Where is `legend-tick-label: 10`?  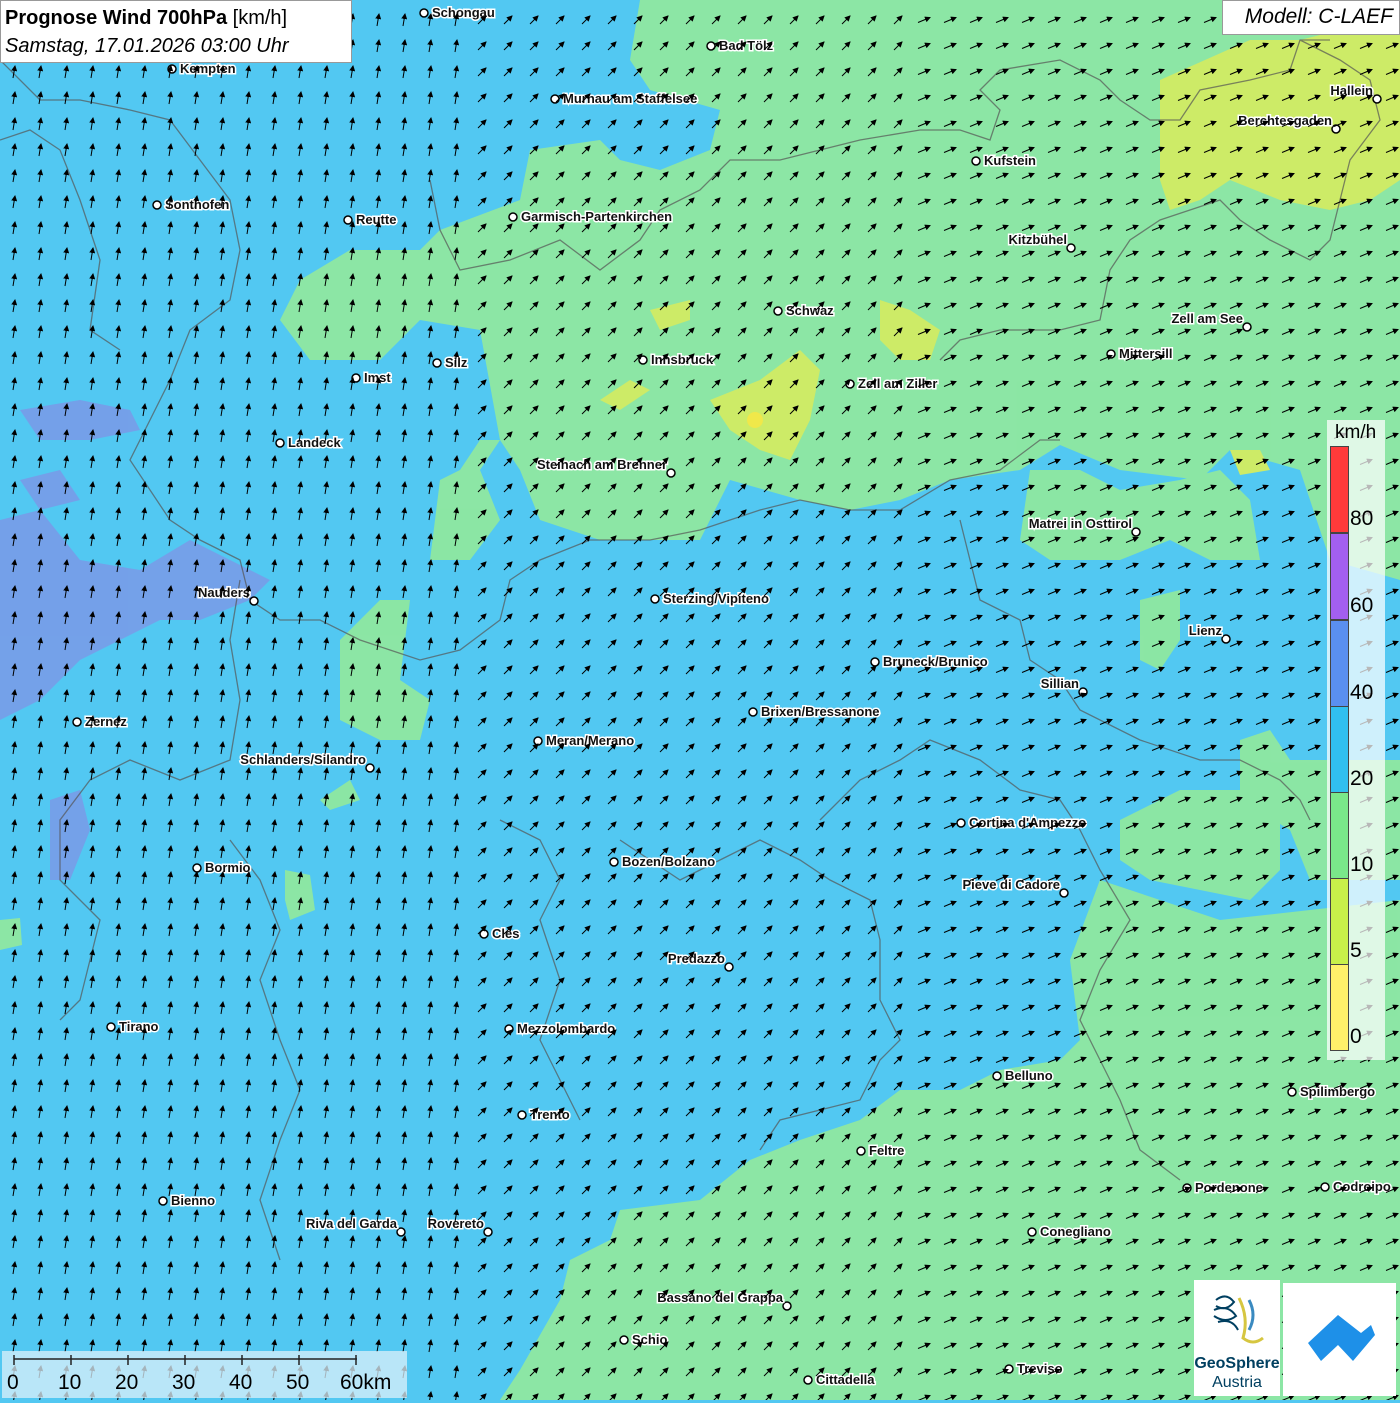
legend-tick-label: 10 is located at coordinates (1362, 864).